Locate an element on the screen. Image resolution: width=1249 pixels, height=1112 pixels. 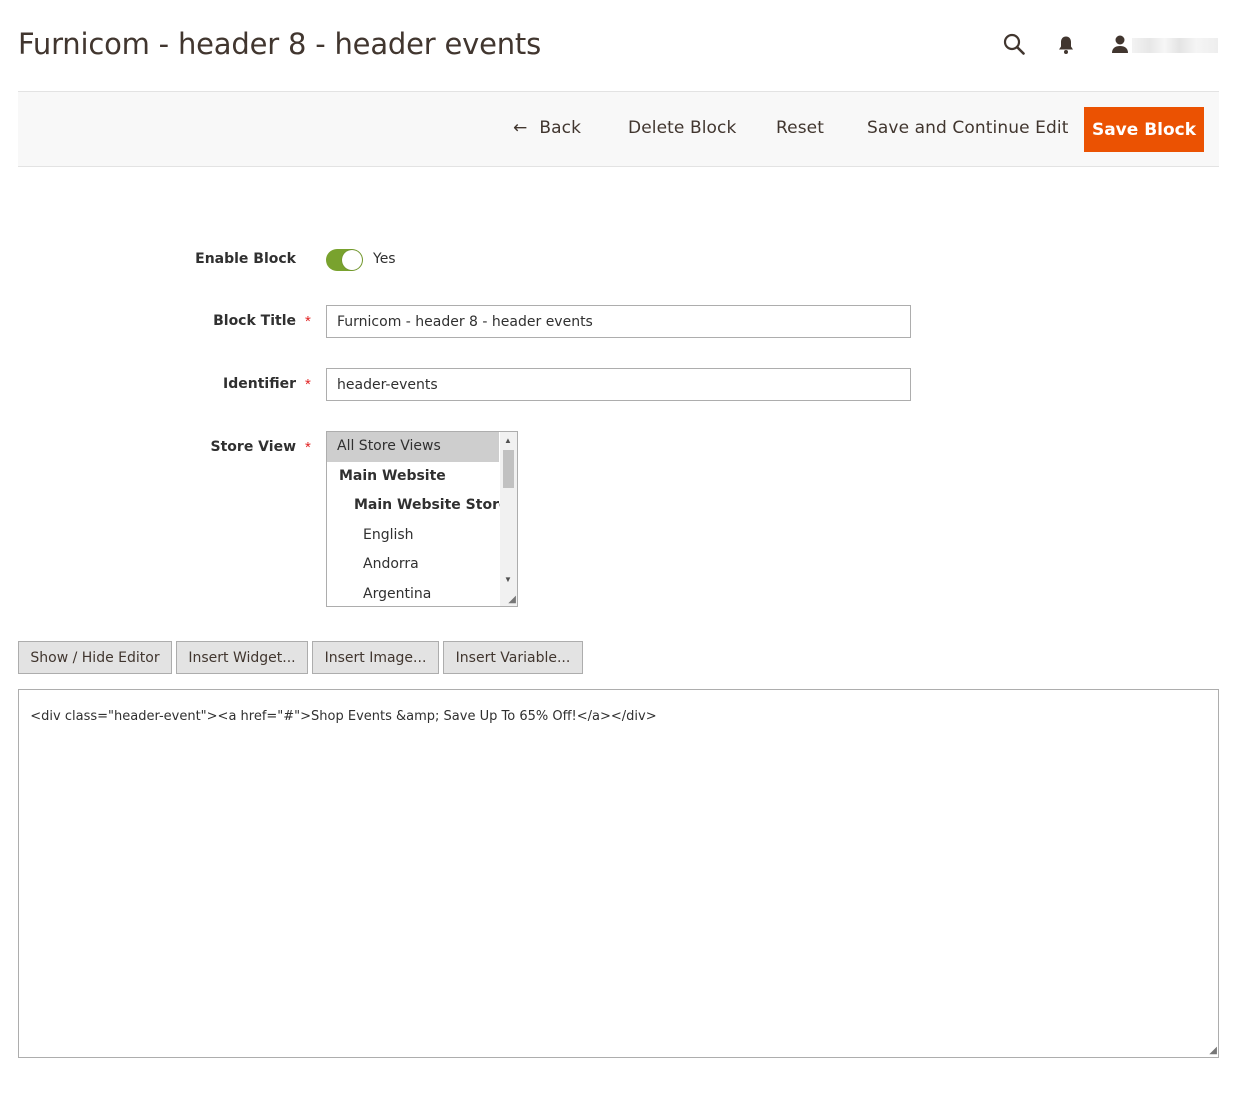
enable-block-value: Yes is located at coordinates (384, 259).